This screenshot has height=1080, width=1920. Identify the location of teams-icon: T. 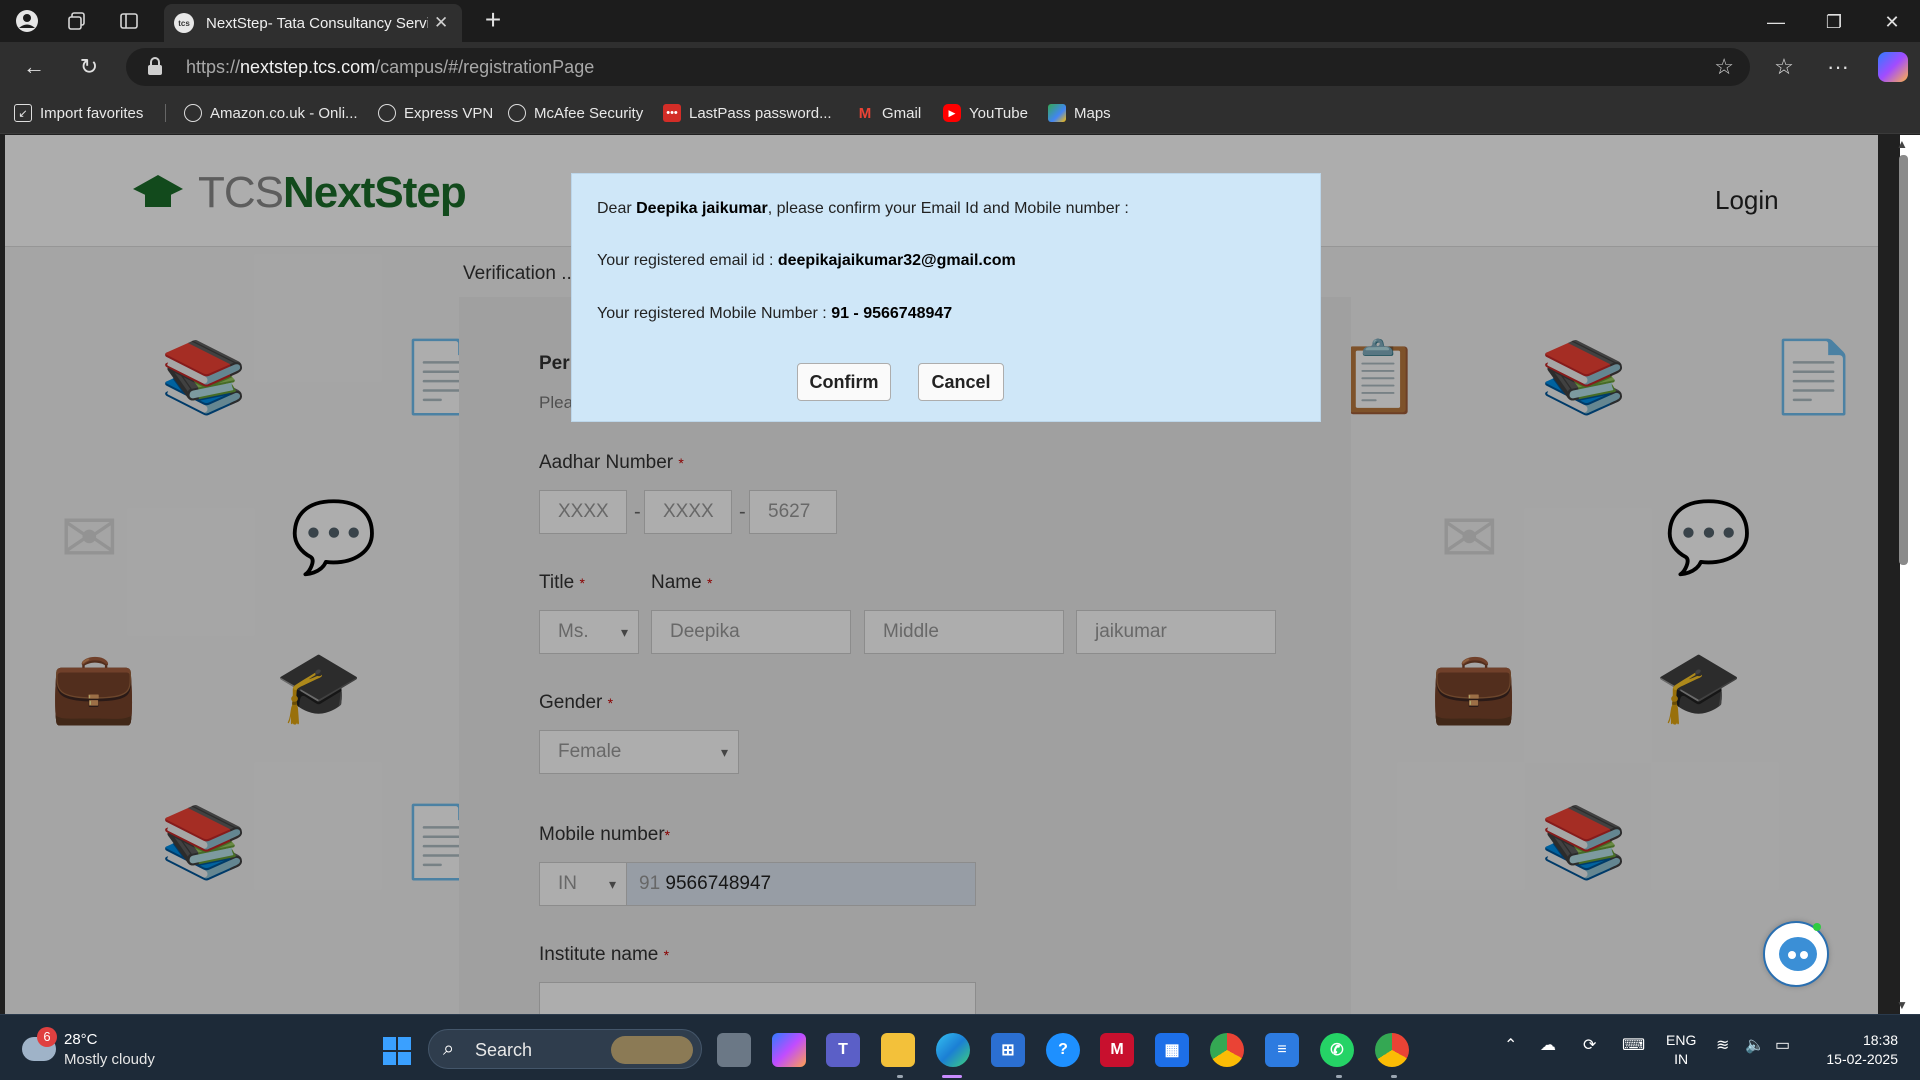
(843, 1050).